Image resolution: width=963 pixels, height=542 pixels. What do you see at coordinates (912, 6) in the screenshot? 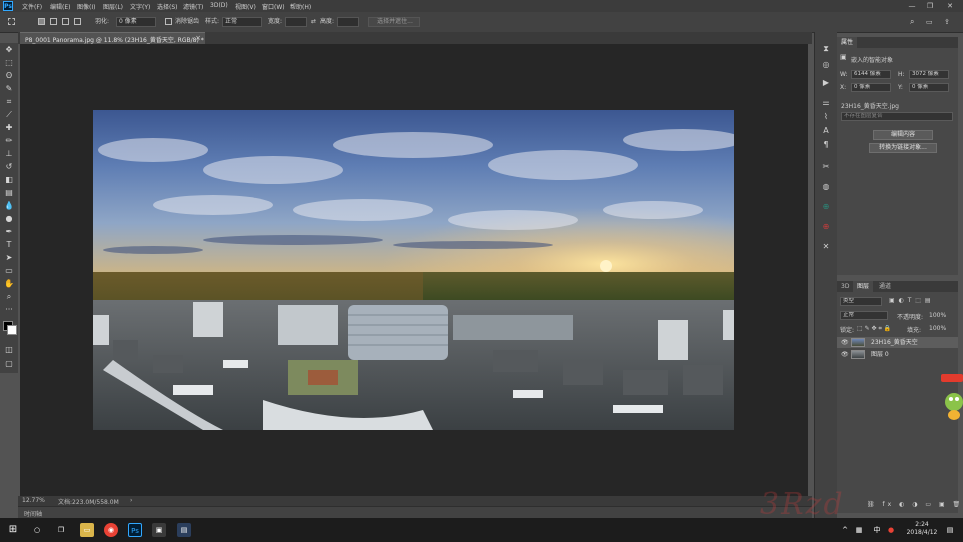
I see `minimize-icon: —` at bounding box center [912, 6].